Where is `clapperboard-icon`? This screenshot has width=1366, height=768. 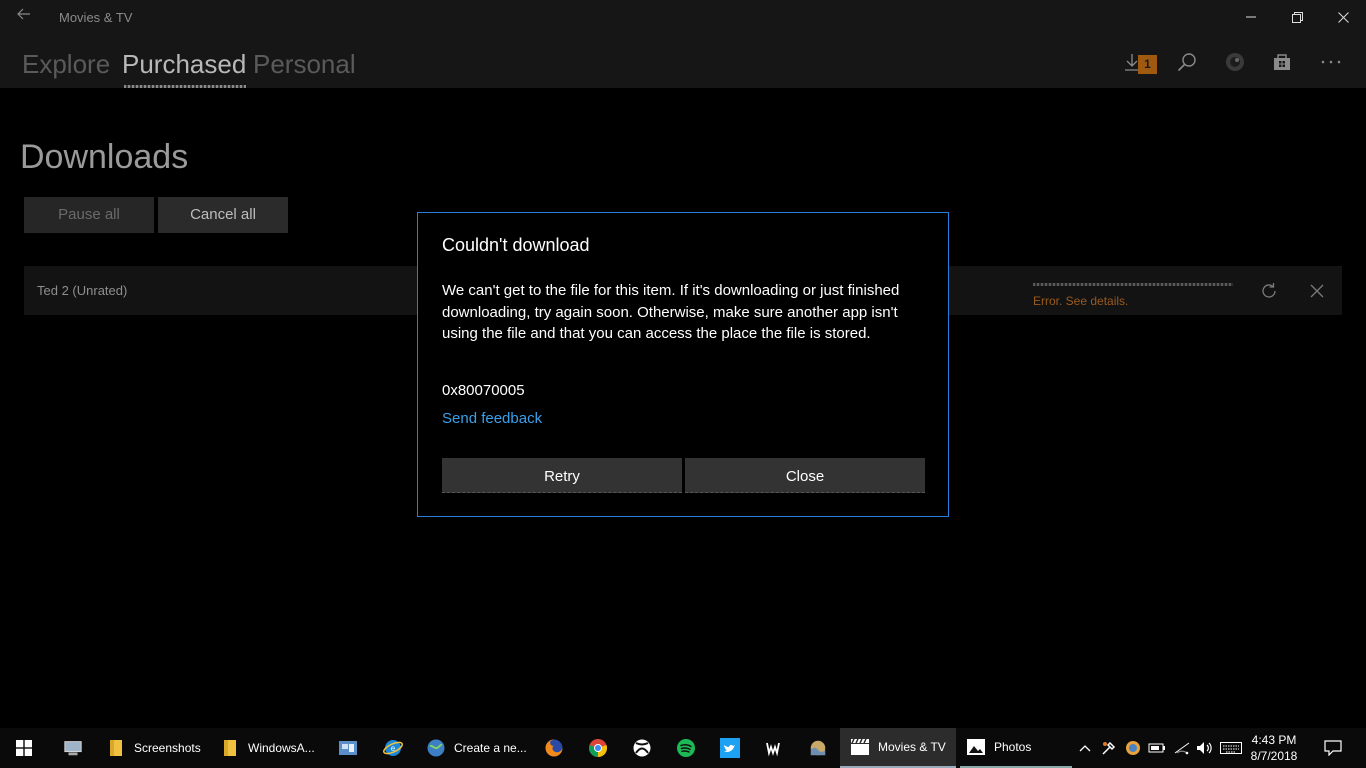 clapperboard-icon is located at coordinates (860, 747).